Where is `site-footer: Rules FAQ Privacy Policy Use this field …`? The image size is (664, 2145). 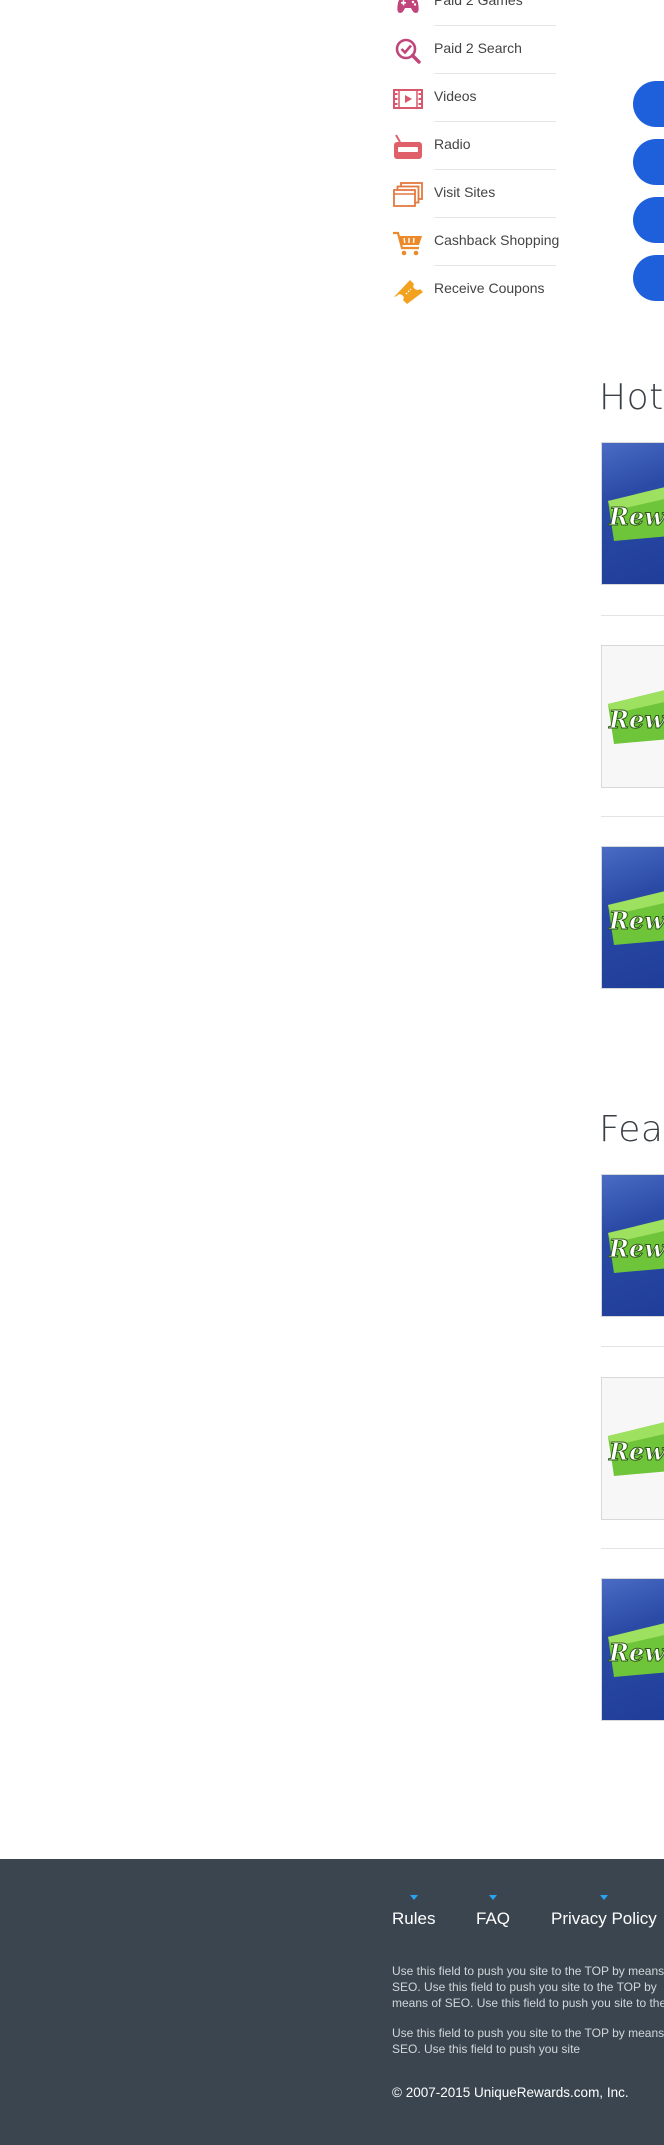
site-footer: Rules FAQ Privacy Policy Use this field … is located at coordinates (332, 2002).